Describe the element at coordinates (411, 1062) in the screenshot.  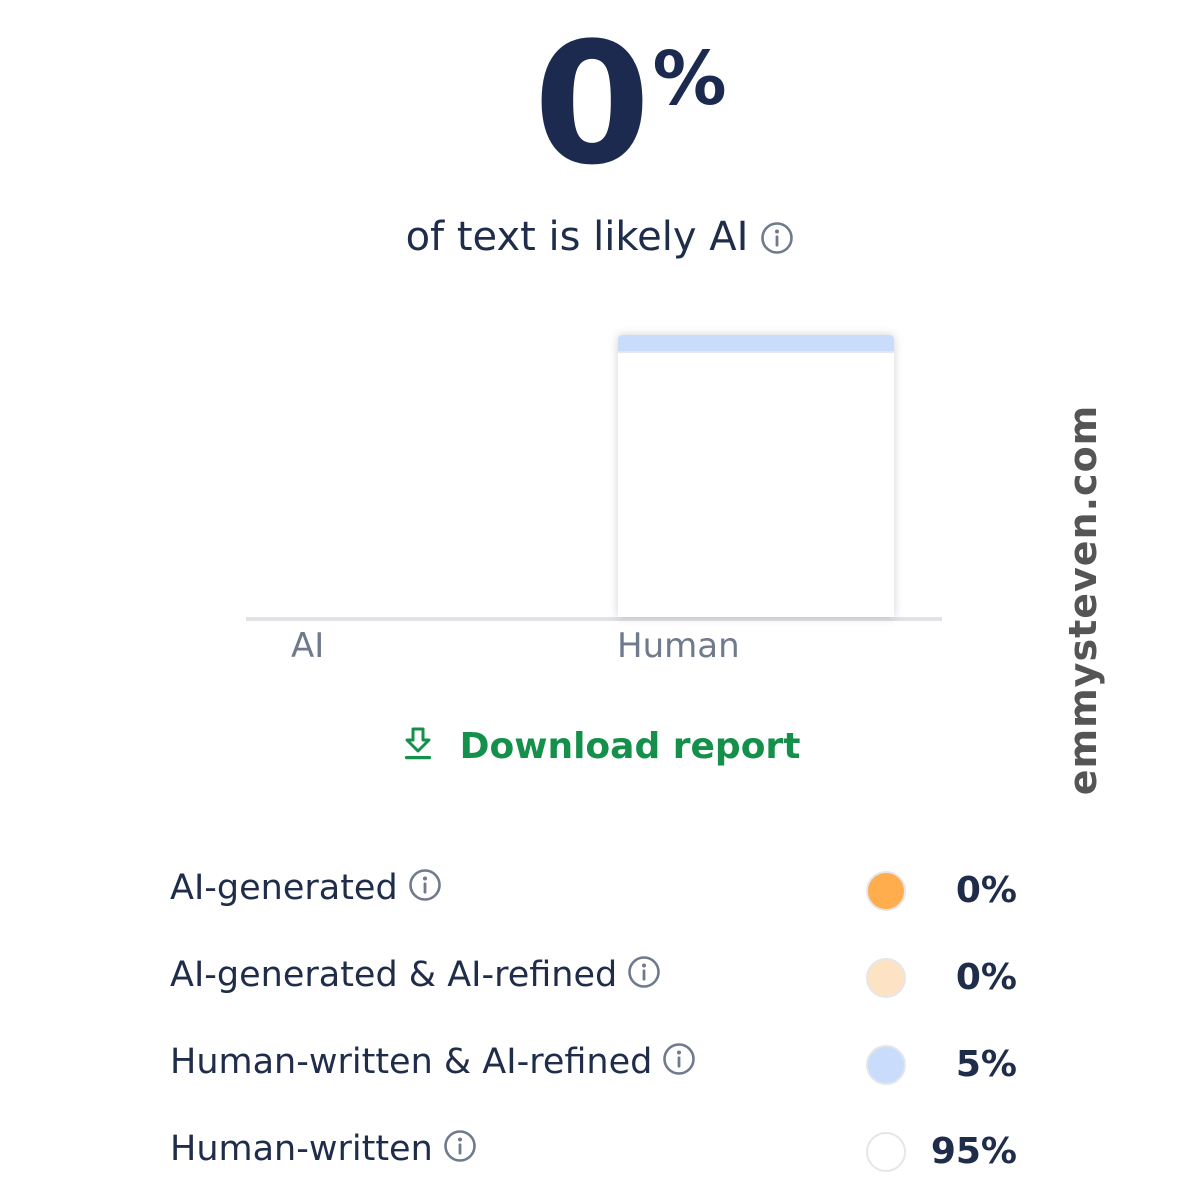
I see `legend-label-text: Human-written & AI-refined` at that location.